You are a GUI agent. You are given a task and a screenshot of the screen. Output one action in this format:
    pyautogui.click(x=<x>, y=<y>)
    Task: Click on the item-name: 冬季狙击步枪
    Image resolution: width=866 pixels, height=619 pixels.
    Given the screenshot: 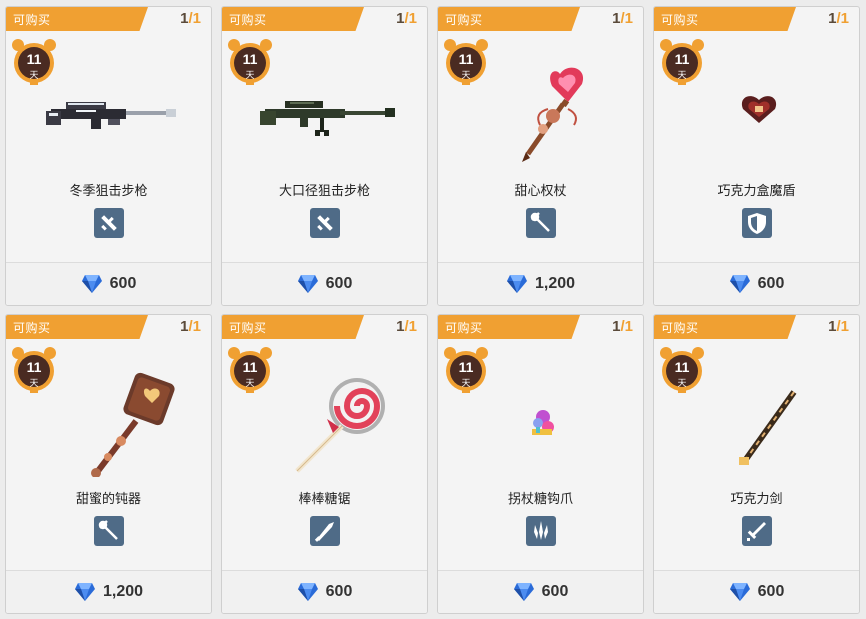 What is the action you would take?
    pyautogui.click(x=108, y=191)
    